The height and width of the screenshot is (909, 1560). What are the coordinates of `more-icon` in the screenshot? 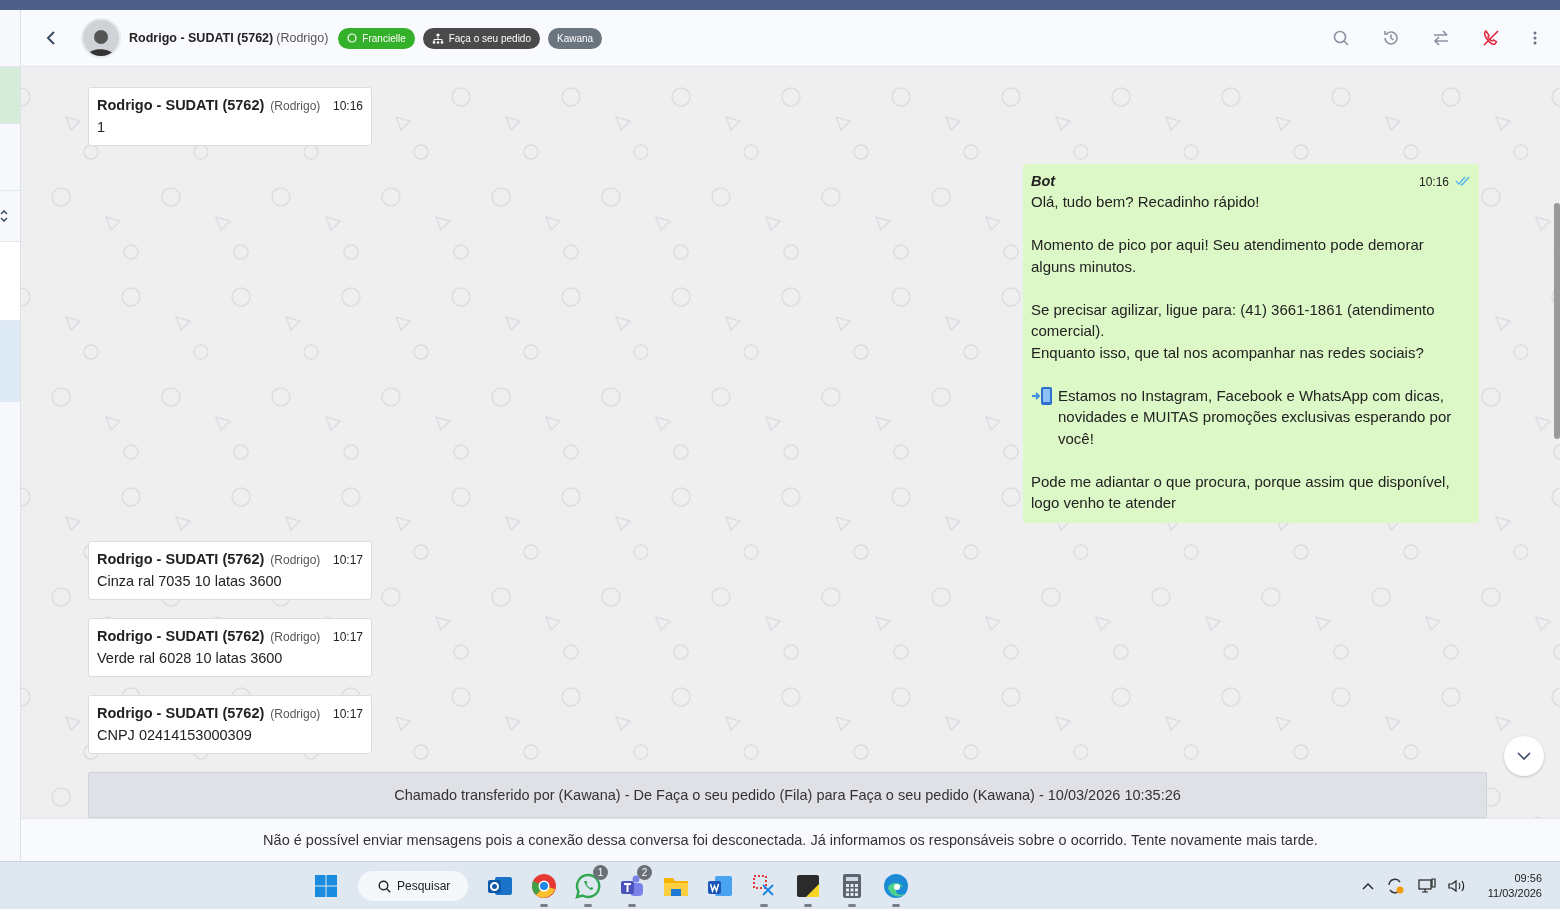 It's located at (1535, 38).